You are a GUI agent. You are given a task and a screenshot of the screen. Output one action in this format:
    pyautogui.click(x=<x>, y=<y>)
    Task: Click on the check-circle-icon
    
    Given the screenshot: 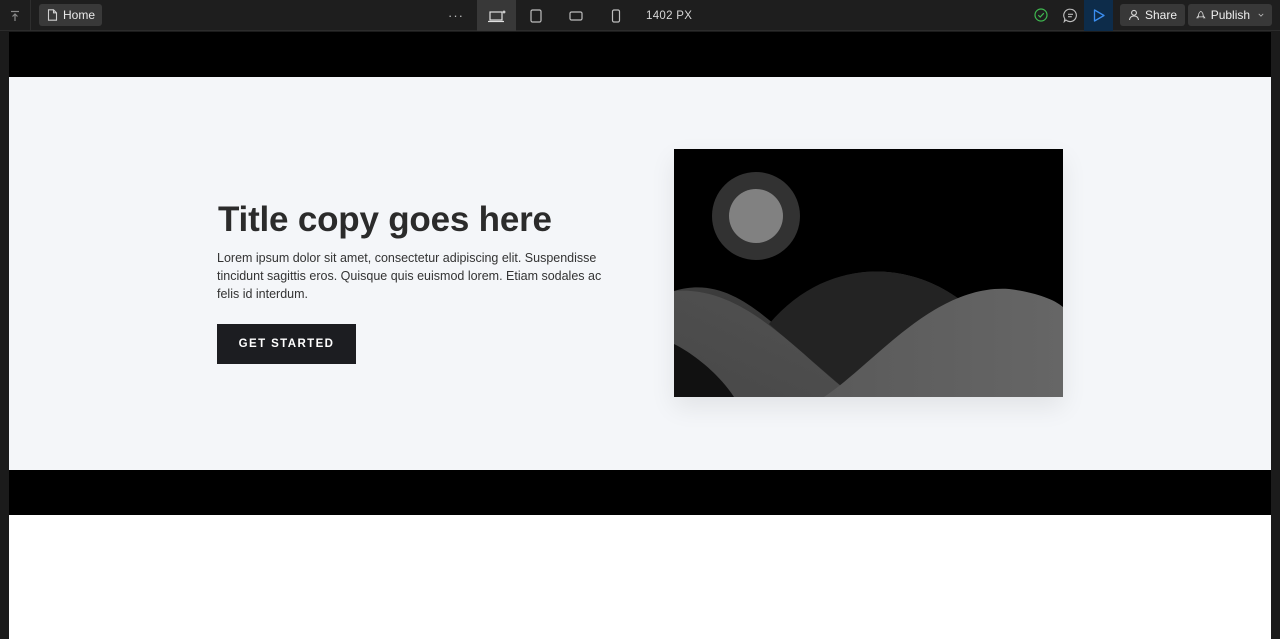 What is the action you would take?
    pyautogui.click(x=1041, y=15)
    